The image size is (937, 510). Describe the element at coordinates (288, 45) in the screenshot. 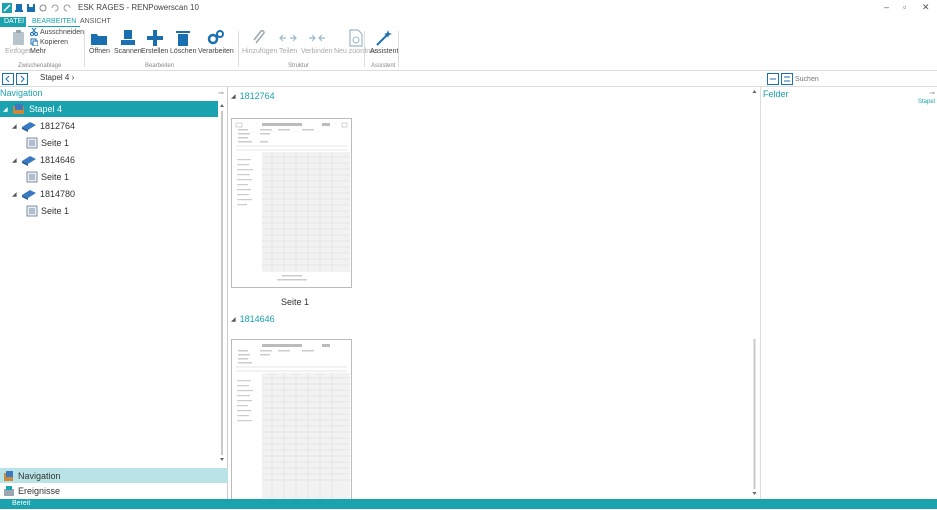

I see `split-button: Teilen` at that location.